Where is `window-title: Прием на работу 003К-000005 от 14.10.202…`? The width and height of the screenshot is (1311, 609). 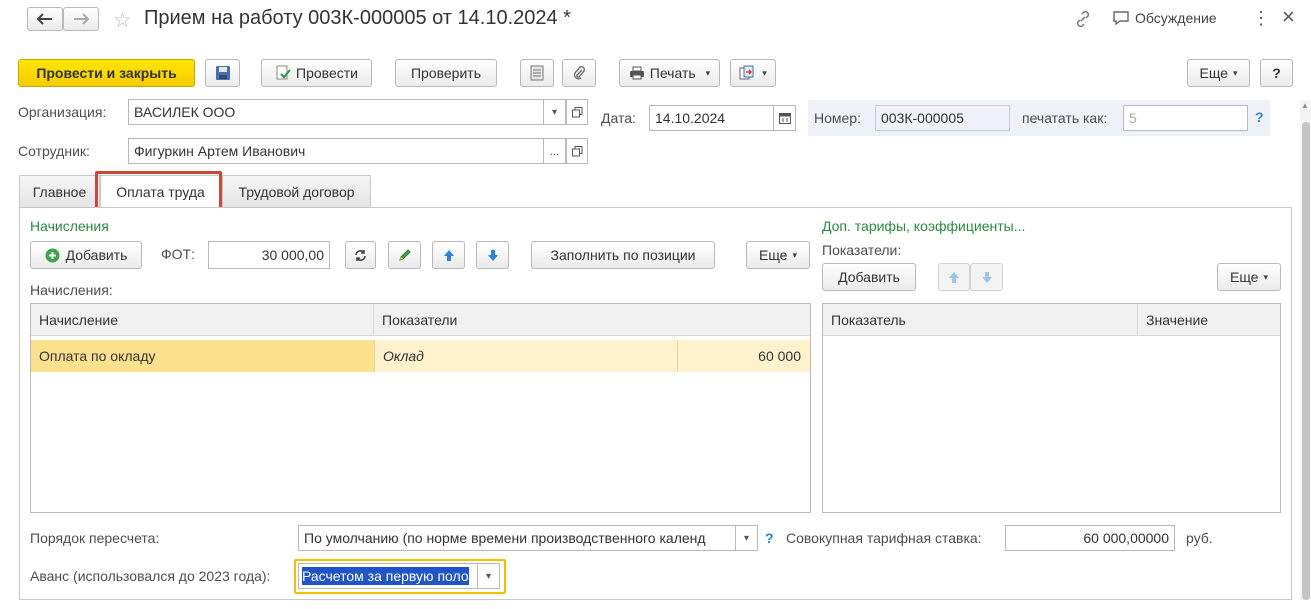 window-title: Прием на работу 003К-000005 от 14.10.202… is located at coordinates (357, 18).